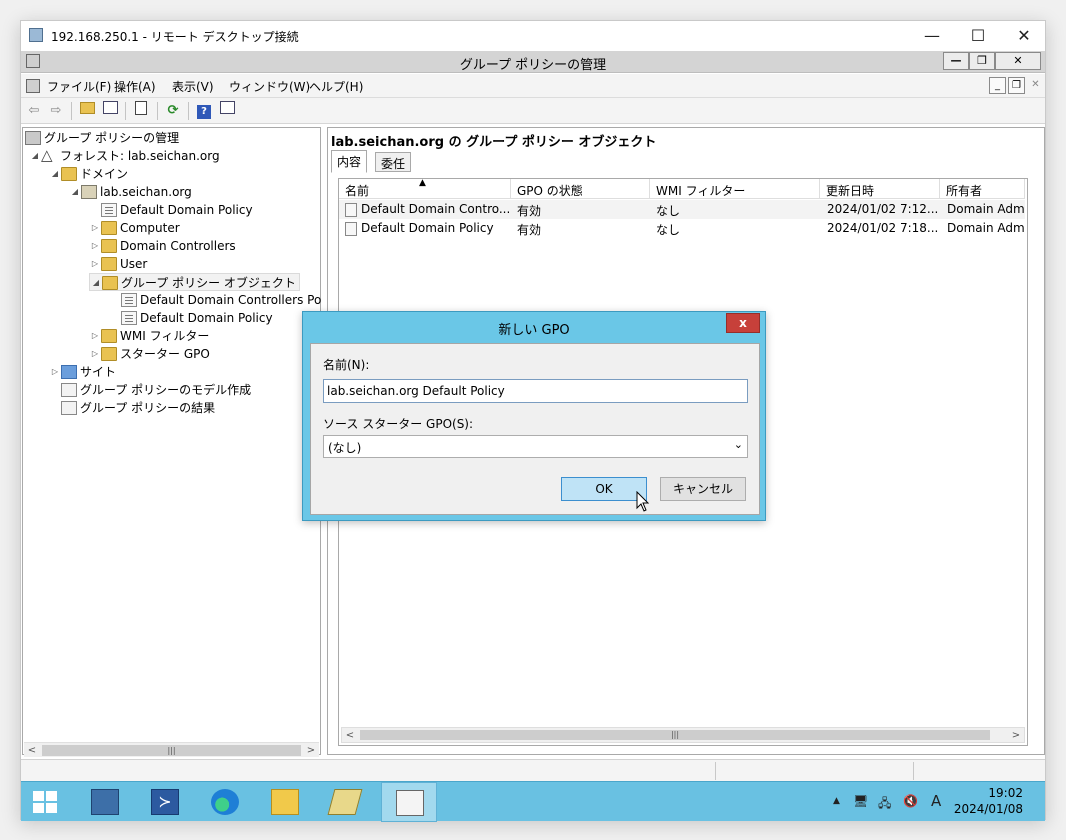 The image size is (1066, 840). Describe the element at coordinates (225, 802) in the screenshot. I see `taskbar-edge` at that location.